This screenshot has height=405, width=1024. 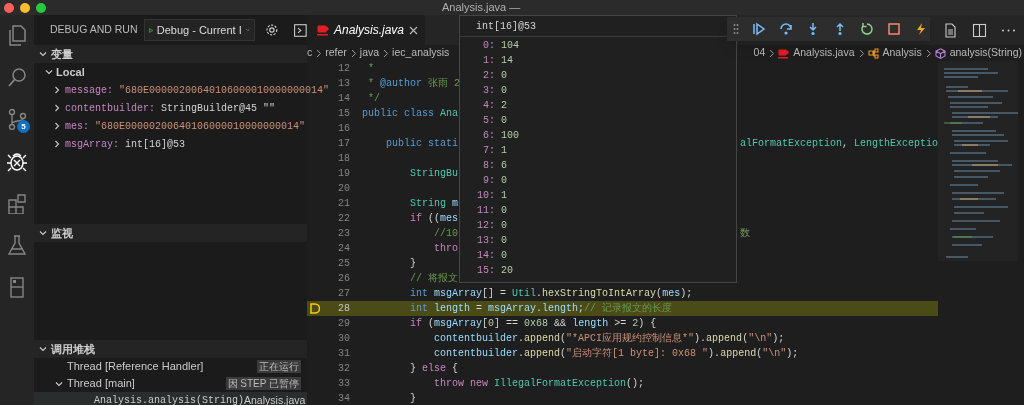 What do you see at coordinates (17, 35) in the screenshot?
I see `files-icon` at bounding box center [17, 35].